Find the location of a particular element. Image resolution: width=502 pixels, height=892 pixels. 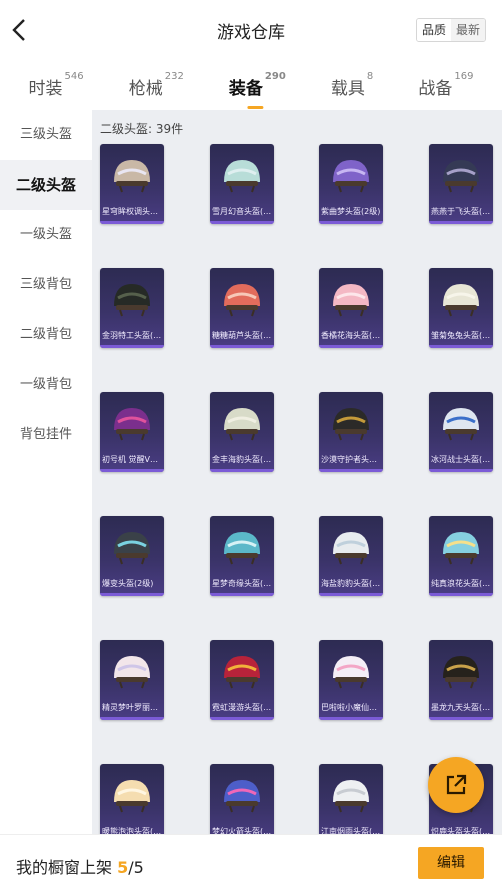

item-name: 梦幻火箭头盔(2级) is located at coordinates (242, 830).